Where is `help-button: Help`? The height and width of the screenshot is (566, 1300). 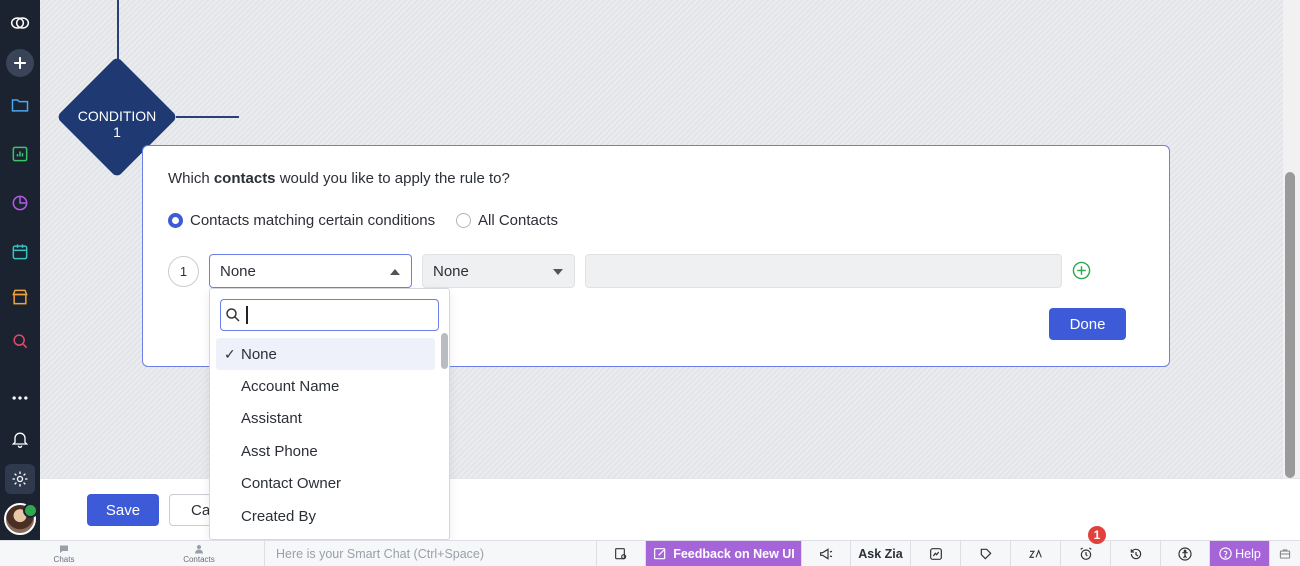
help-button: Help is located at coordinates (1239, 553).